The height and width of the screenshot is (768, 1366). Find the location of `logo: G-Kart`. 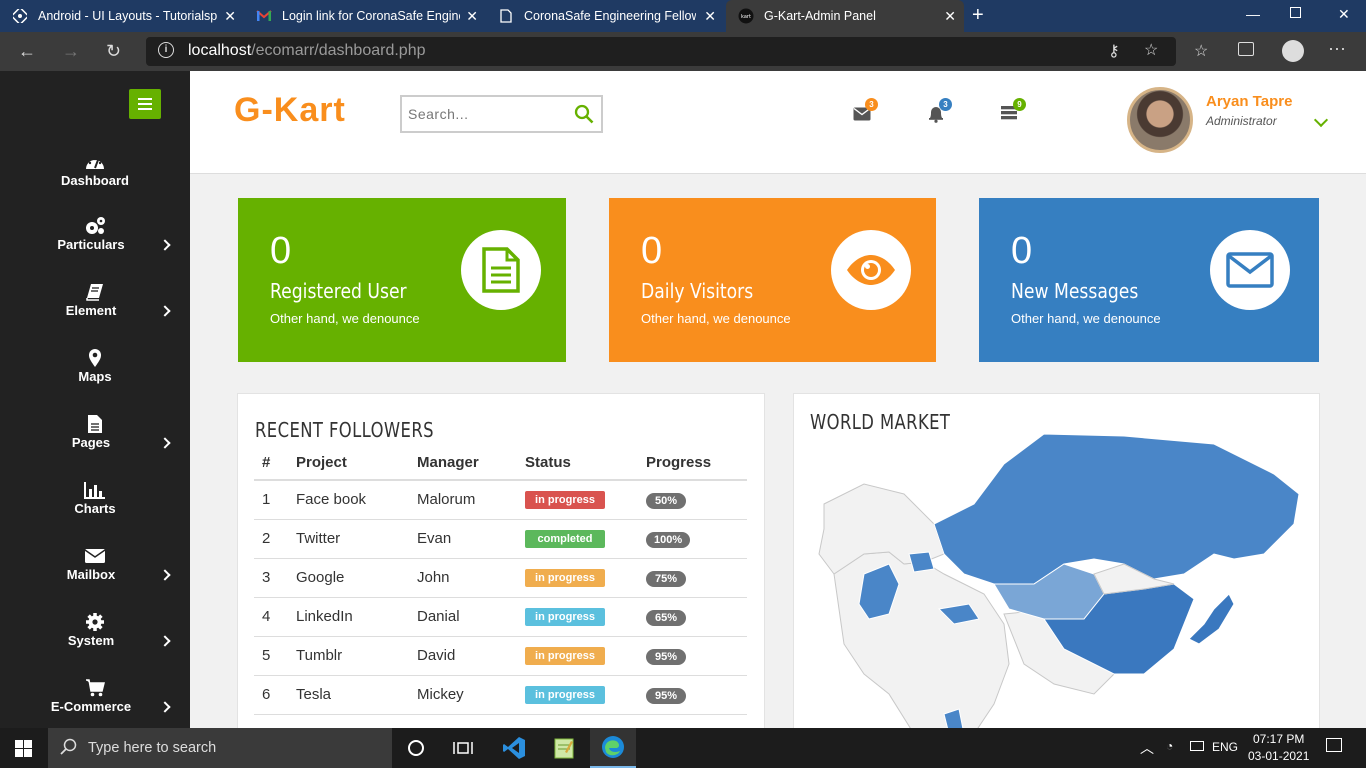

logo: G-Kart is located at coordinates (290, 110).